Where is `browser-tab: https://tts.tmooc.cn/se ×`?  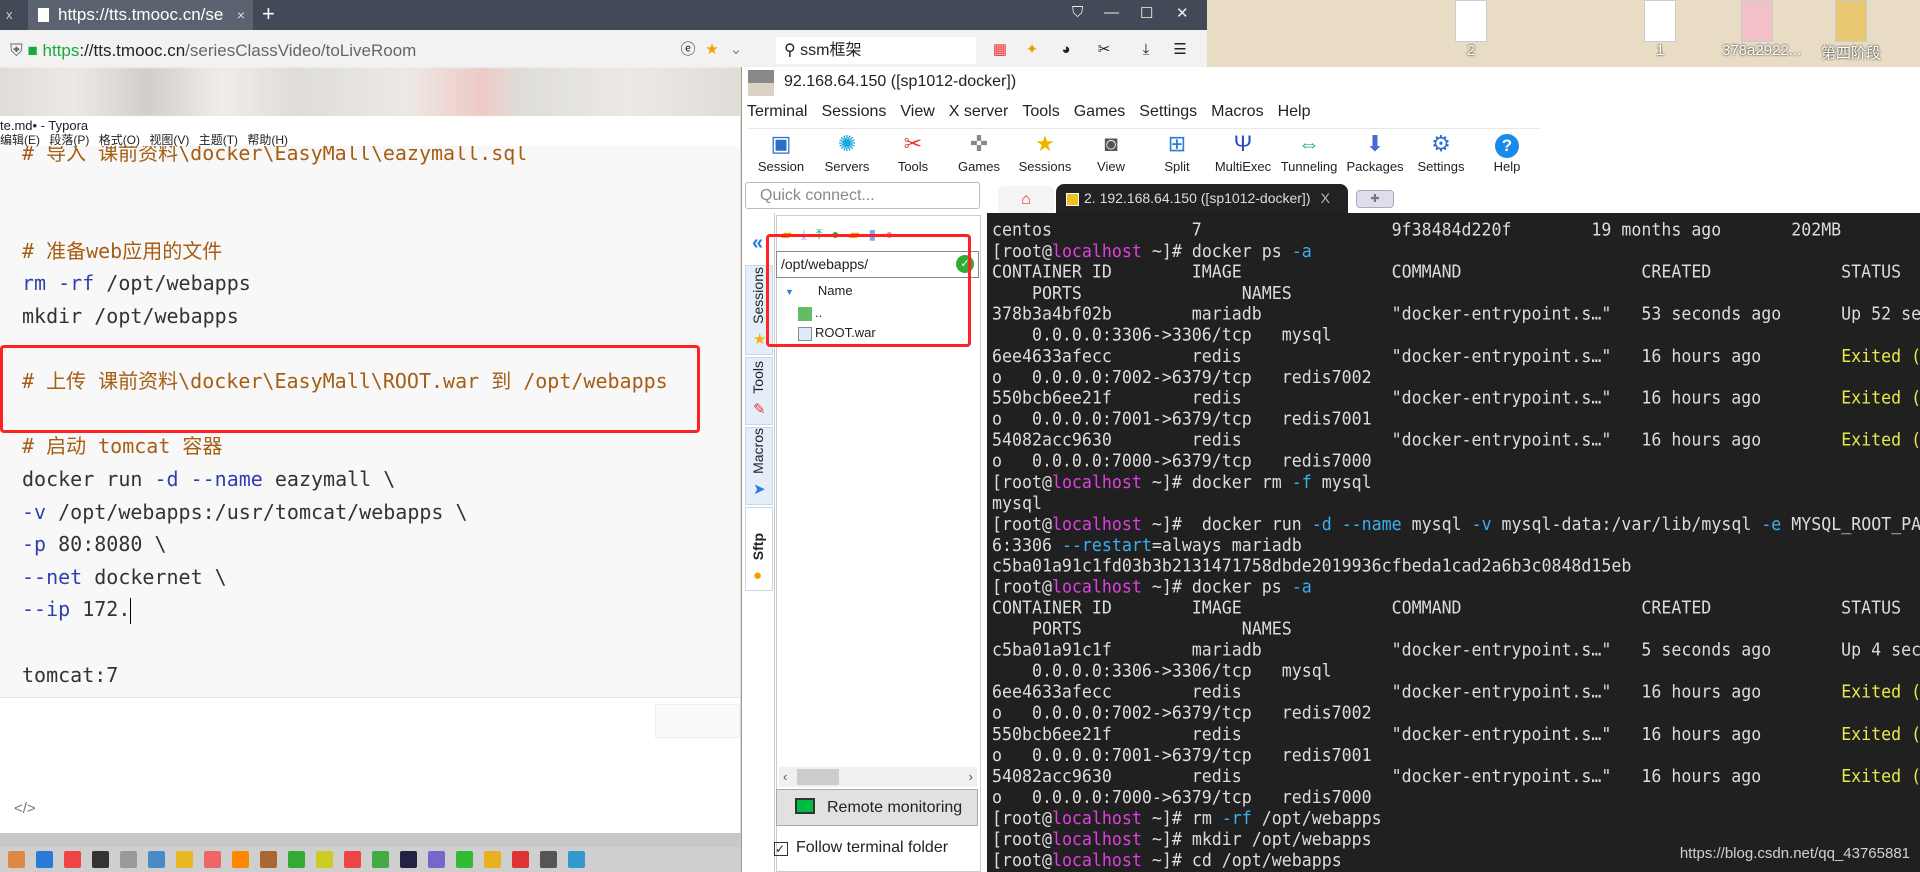 browser-tab: https://tts.tmooc.cn/se × is located at coordinates (140, 15).